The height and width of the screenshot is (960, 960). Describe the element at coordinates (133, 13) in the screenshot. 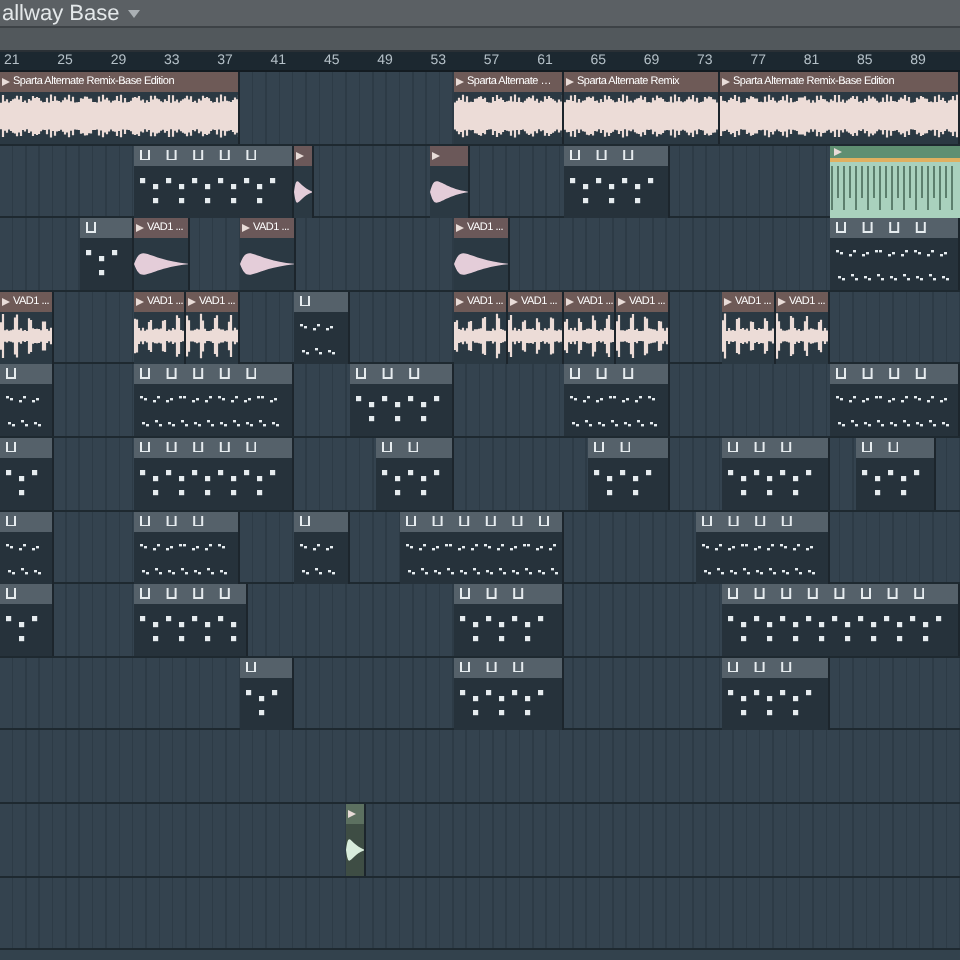

I see `caret-icon` at that location.